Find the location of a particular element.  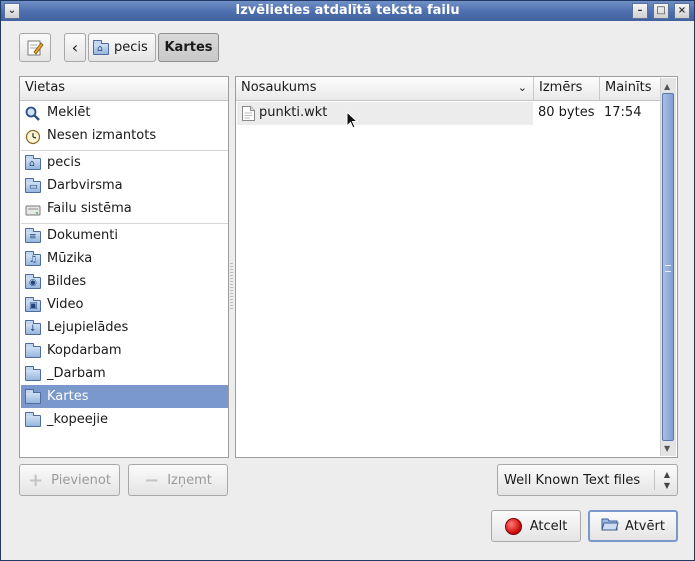

file-modified: 17:54 is located at coordinates (623, 112).